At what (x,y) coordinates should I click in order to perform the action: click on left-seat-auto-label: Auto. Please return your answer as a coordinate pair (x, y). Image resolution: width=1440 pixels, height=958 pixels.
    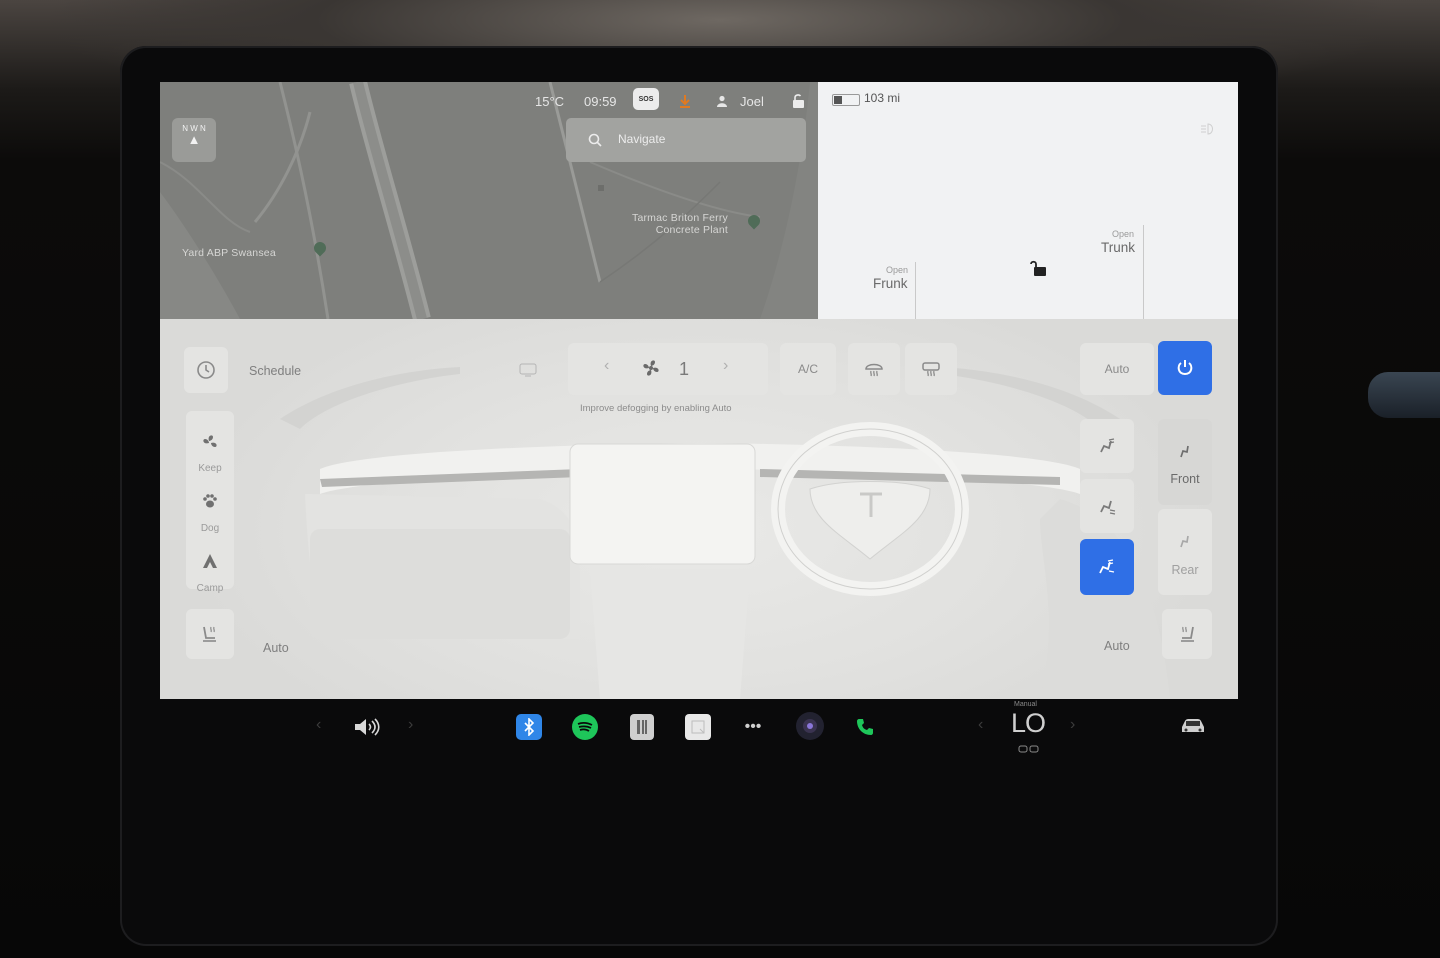
    Looking at the image, I should click on (276, 648).